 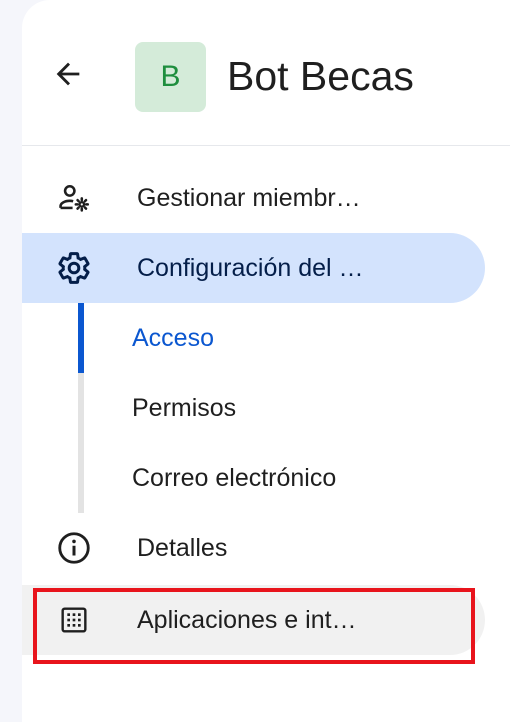 What do you see at coordinates (173, 337) in the screenshot?
I see `sub-item-label: Acceso` at bounding box center [173, 337].